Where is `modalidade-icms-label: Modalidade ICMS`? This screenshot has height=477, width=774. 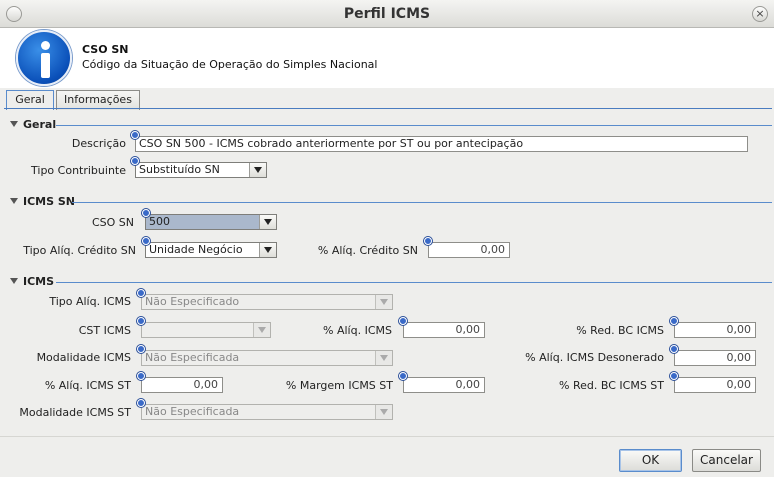
modalidade-icms-label: Modalidade ICMS is located at coordinates (83, 357).